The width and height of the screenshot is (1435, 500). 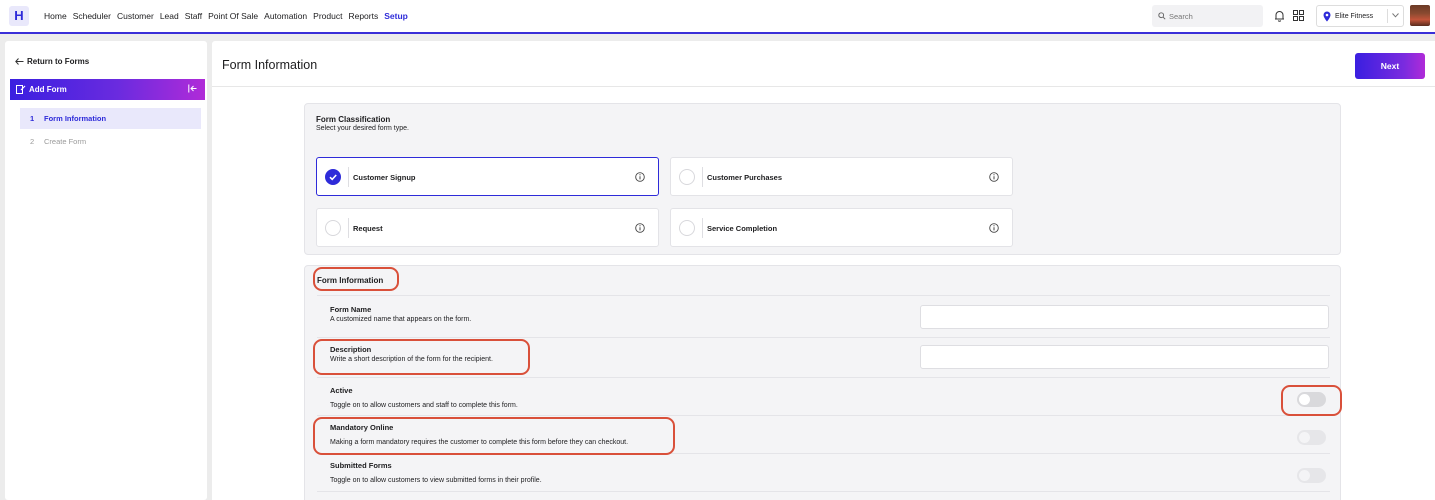 What do you see at coordinates (745, 177) in the screenshot?
I see `option-label: Customer Purchases` at bounding box center [745, 177].